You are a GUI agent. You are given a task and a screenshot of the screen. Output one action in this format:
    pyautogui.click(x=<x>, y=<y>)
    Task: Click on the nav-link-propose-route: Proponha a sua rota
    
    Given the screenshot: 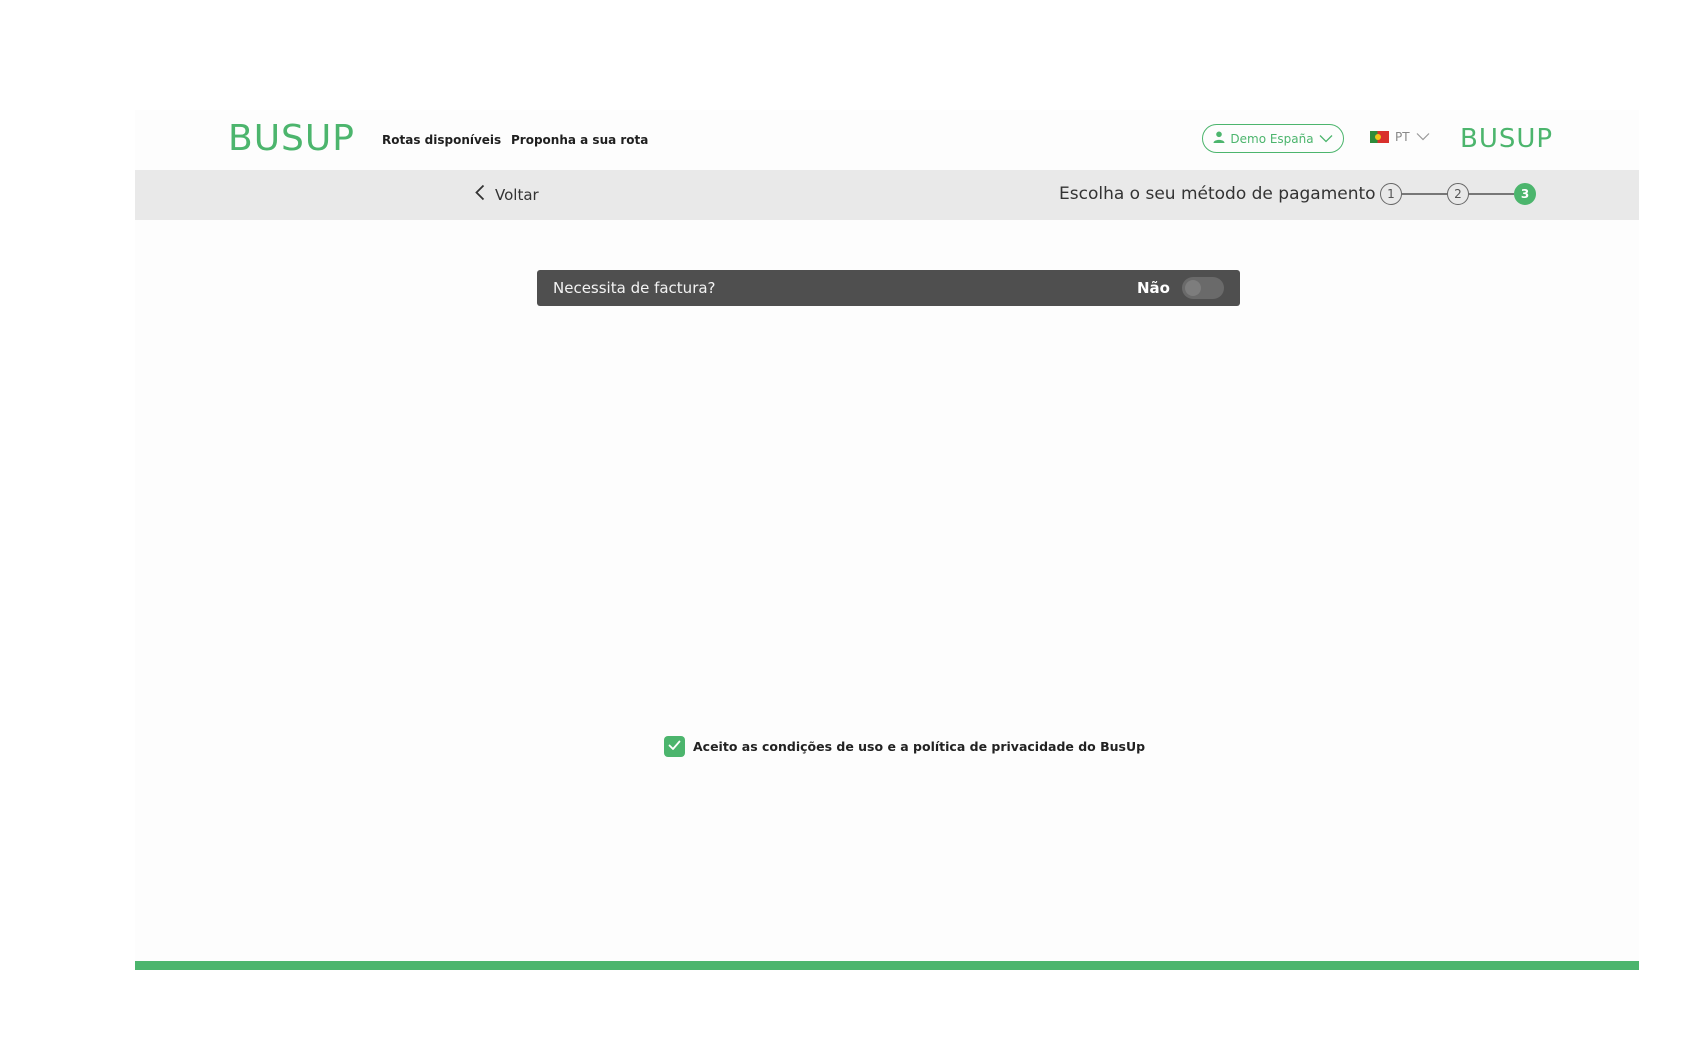 What is the action you would take?
    pyautogui.click(x=579, y=140)
    